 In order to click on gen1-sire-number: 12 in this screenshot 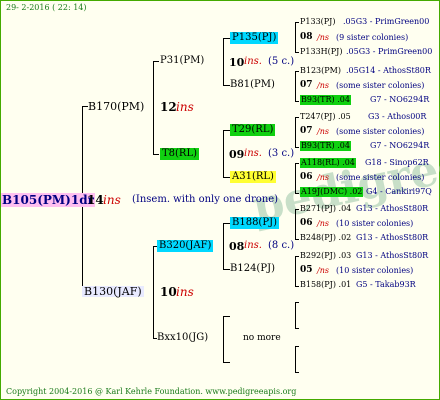, I will do `click(168, 107)`.